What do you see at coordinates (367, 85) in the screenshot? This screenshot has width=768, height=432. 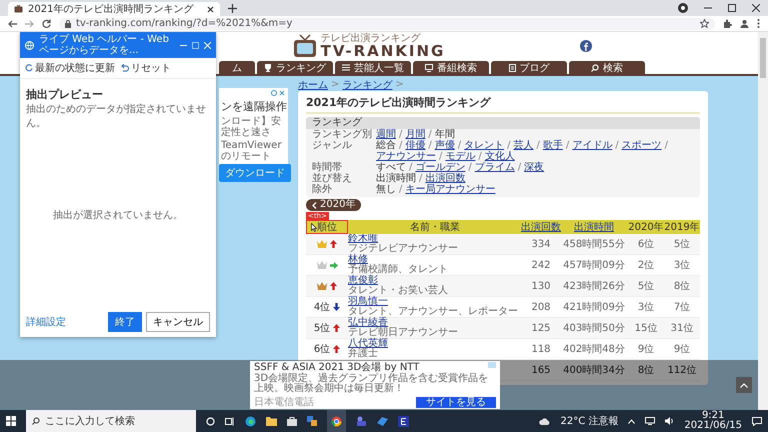 I see `breadcrumb-link: ランキング` at bounding box center [367, 85].